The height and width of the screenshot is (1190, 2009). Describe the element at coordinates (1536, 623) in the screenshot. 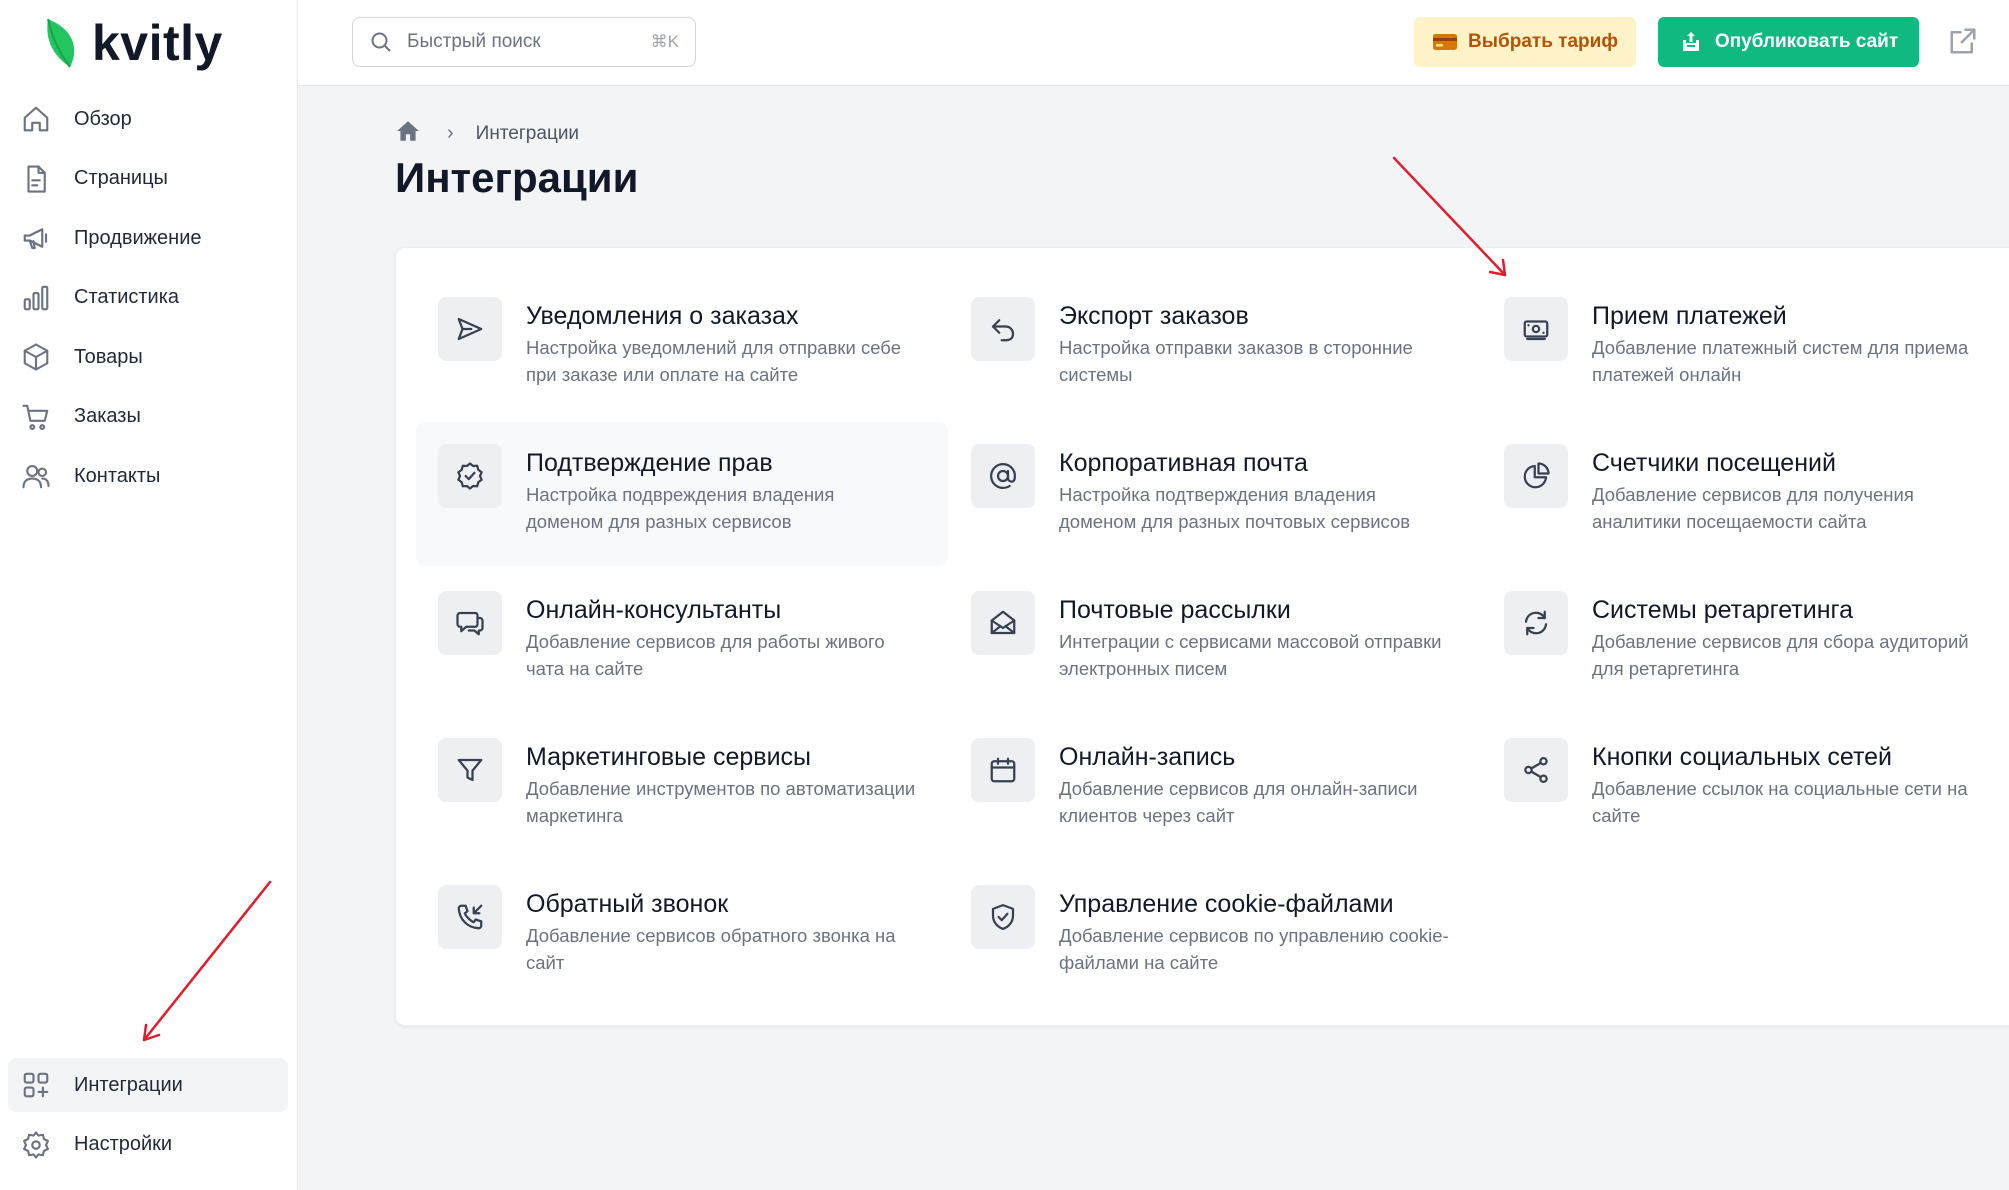

I see `refresh-icon` at that location.